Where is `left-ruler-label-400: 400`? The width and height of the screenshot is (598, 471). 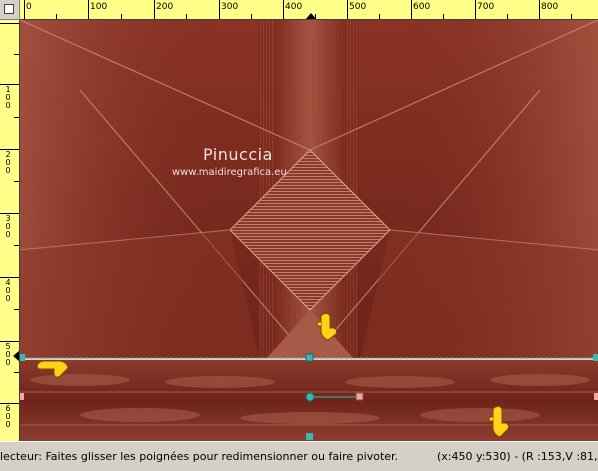
left-ruler-label-400: 400 is located at coordinates (8, 290).